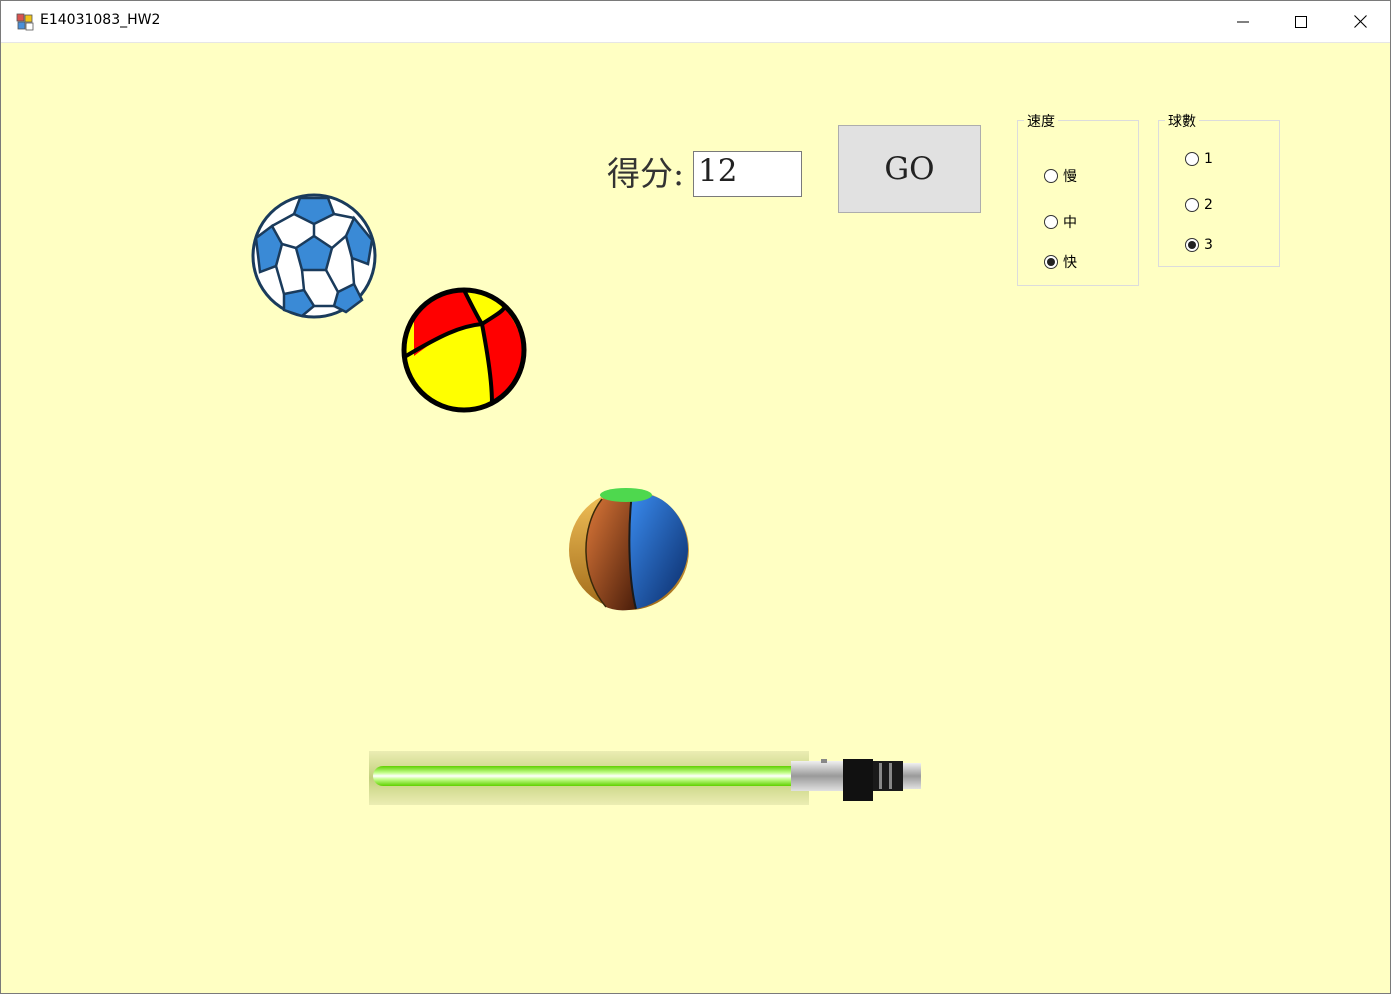 The image size is (1391, 994). Describe the element at coordinates (100, 20) in the screenshot. I see `window-title: E14031083_HW2` at that location.